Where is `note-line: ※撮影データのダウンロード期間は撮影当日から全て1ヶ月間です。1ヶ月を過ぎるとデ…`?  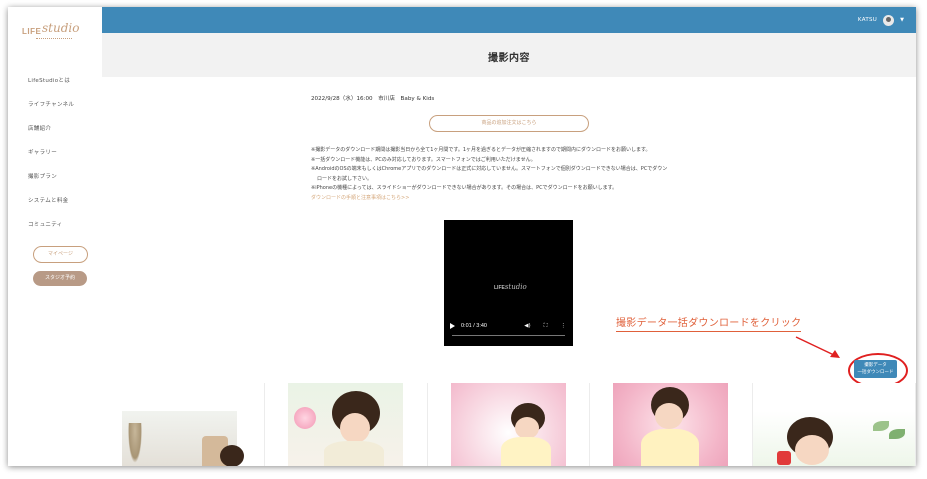
note-line: ※撮影データのダウンロード期間は撮影当日から全て1ヶ月間です。1ヶ月を過ぎるとデ… is located at coordinates (481, 150).